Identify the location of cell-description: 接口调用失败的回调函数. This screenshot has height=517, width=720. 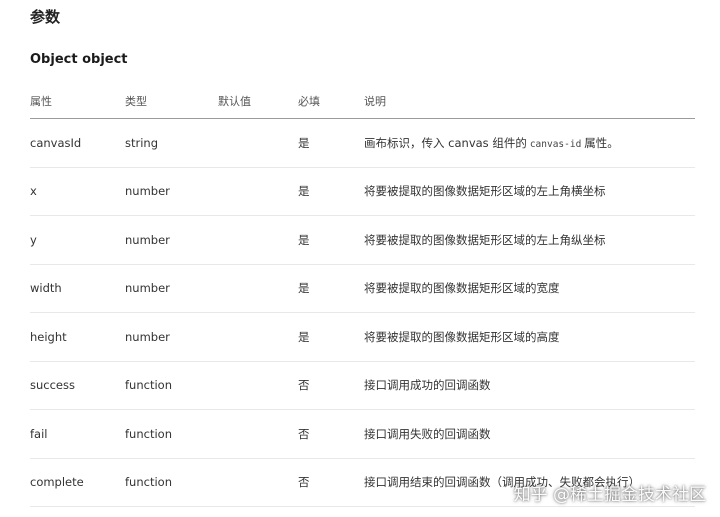
(427, 433).